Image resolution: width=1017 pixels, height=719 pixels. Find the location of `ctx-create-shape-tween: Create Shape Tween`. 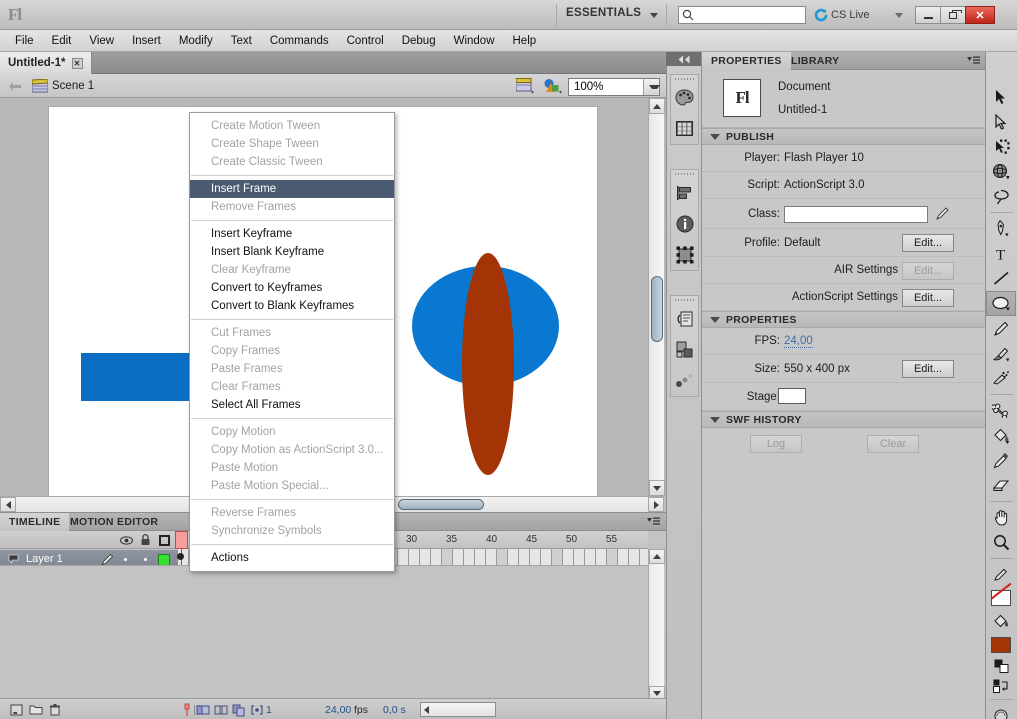

ctx-create-shape-tween: Create Shape Tween is located at coordinates (292, 144).